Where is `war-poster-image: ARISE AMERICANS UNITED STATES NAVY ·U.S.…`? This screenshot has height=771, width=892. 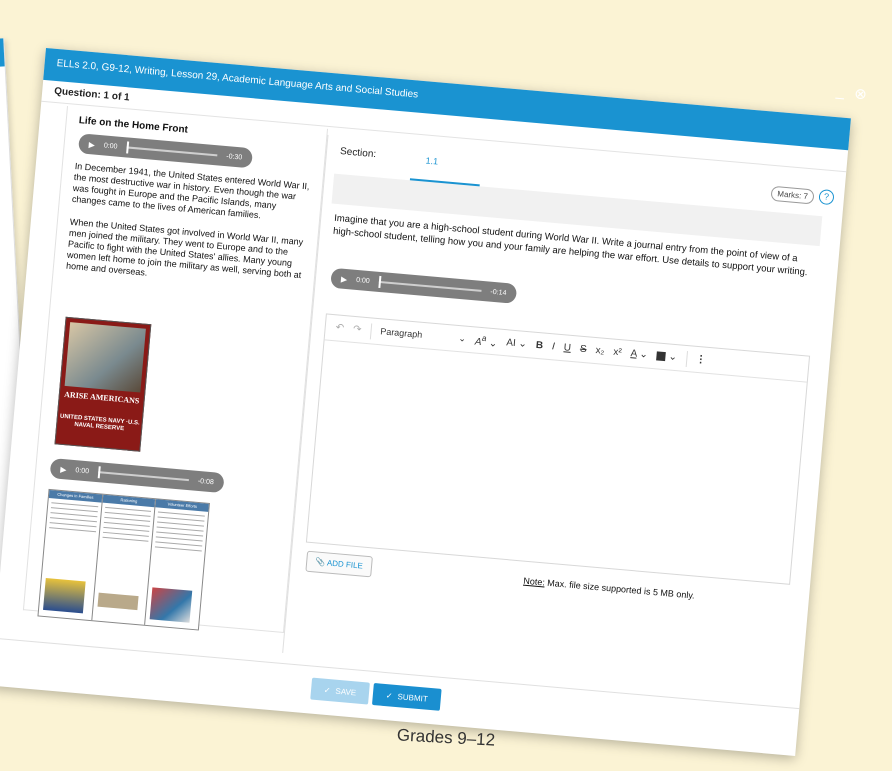 war-poster-image: ARISE AMERICANS UNITED STATES NAVY ·U.S.… is located at coordinates (103, 384).